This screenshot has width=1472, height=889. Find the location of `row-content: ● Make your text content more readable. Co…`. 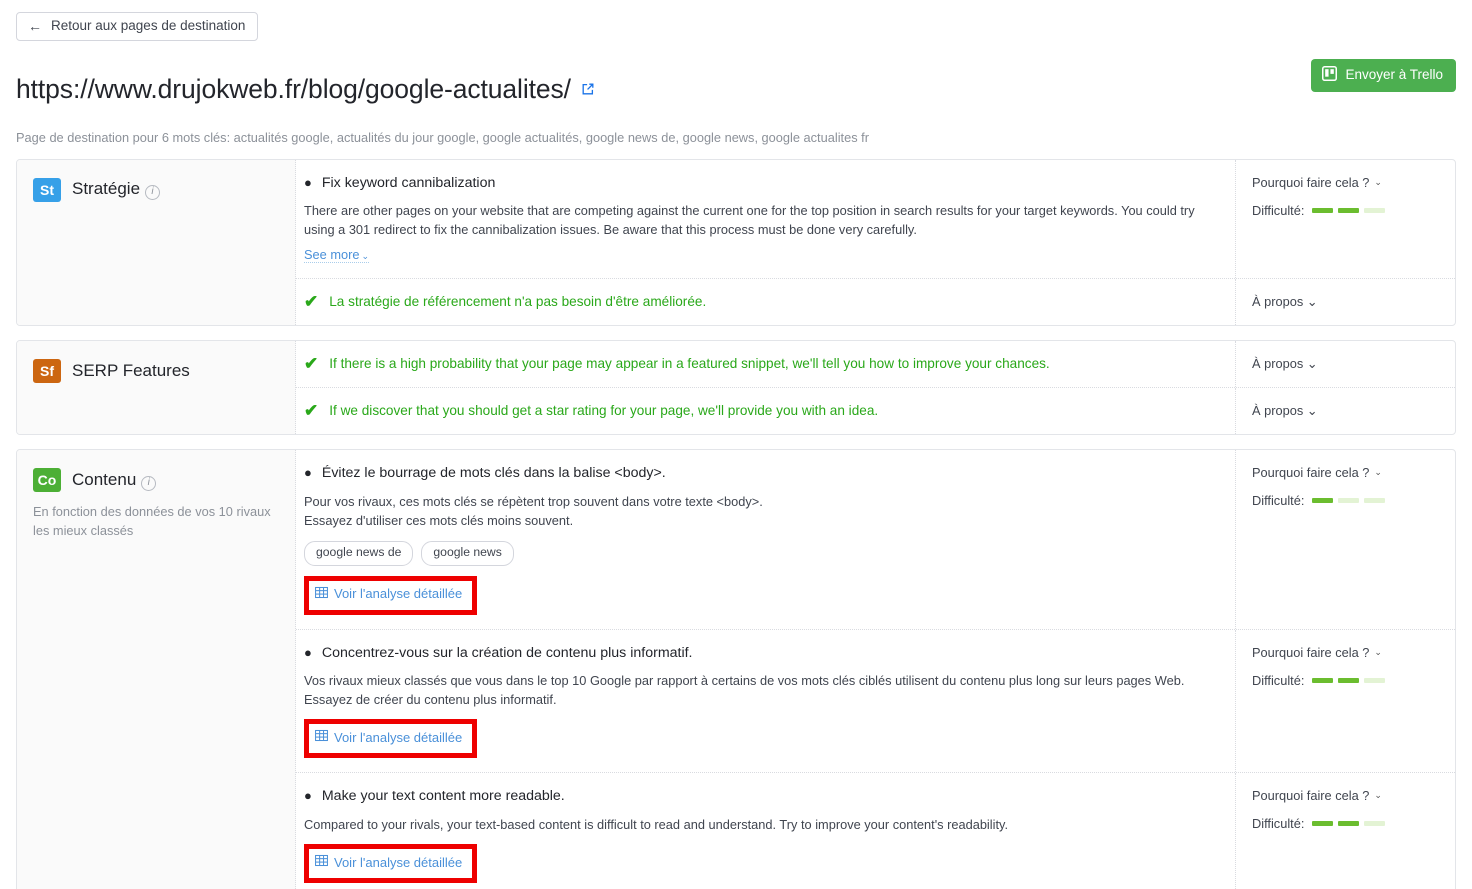

row-content: ● Make your text content more readable. Co… is located at coordinates (765, 831).